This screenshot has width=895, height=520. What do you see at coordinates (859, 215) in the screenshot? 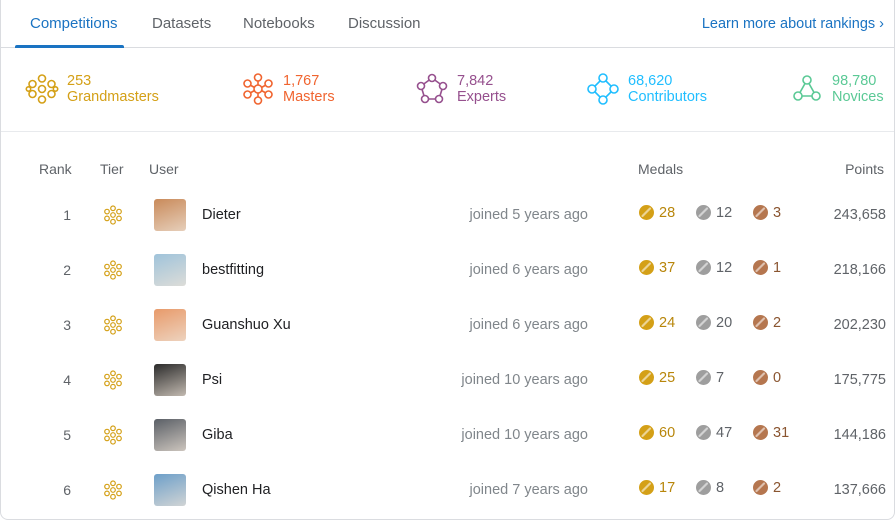
I see `points-cell: 243,658` at bounding box center [859, 215].